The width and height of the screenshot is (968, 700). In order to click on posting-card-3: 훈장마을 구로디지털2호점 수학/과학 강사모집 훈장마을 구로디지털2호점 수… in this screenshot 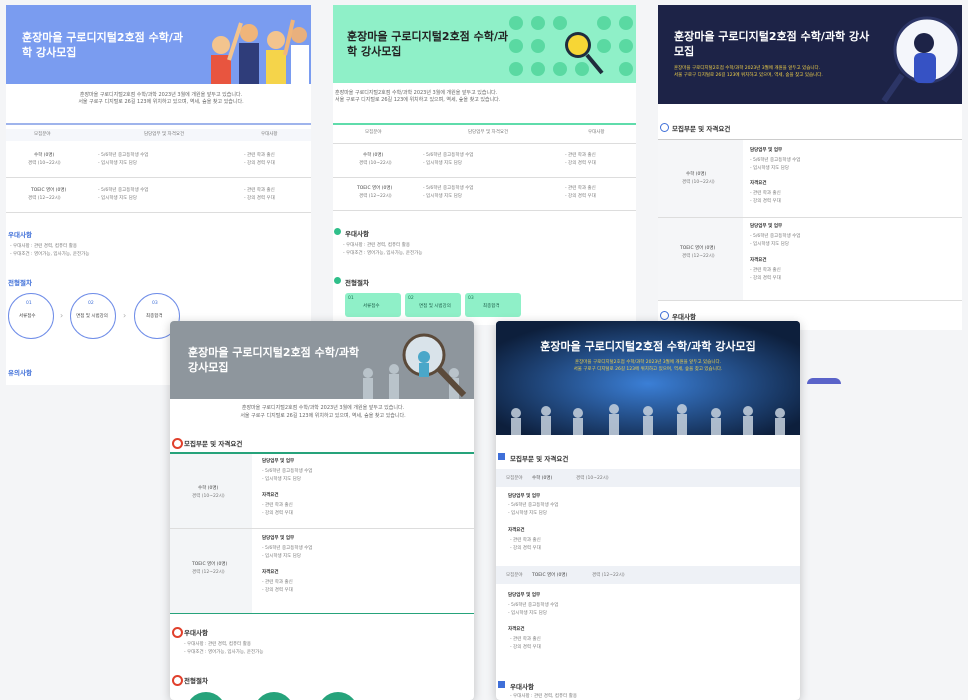, I will do `click(810, 167)`.